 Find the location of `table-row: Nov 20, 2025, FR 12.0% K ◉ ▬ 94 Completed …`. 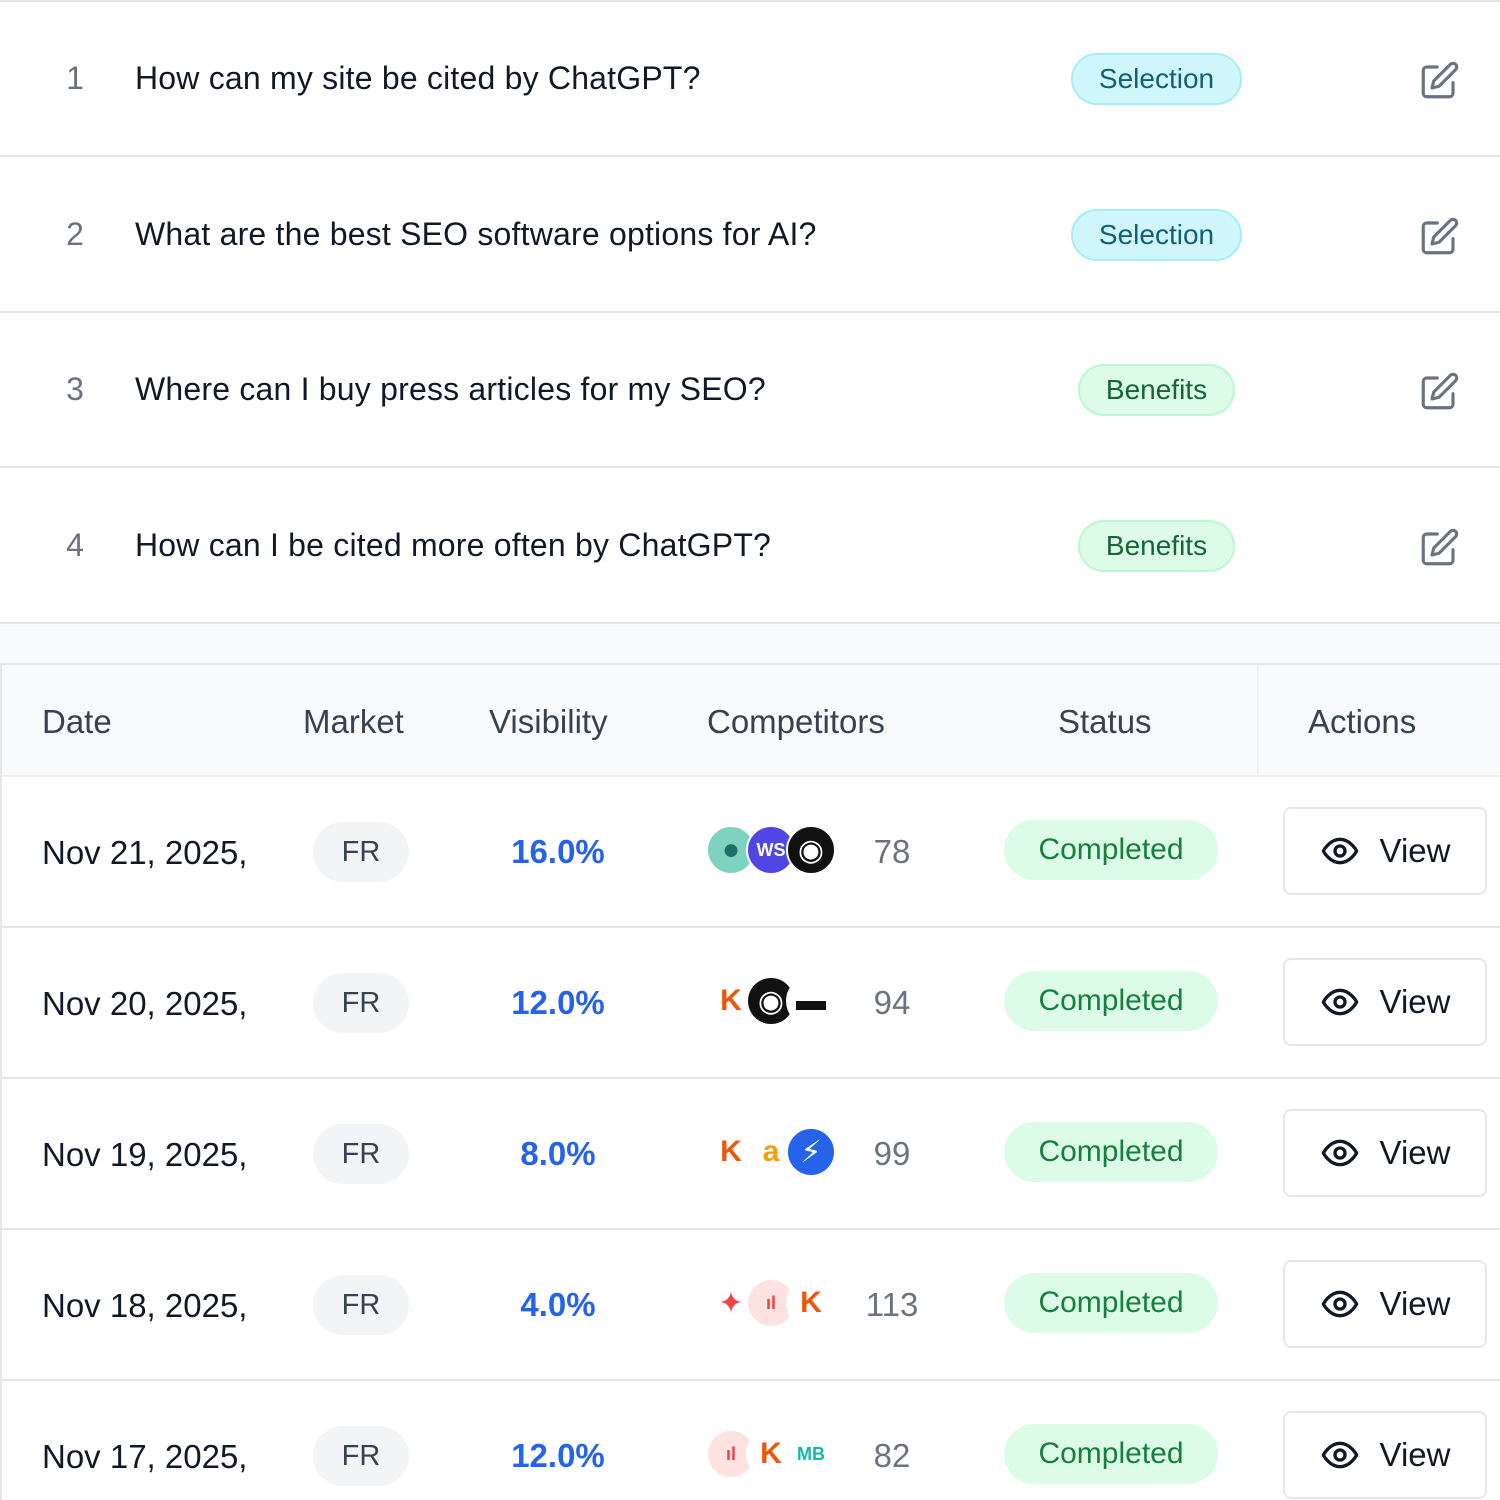

table-row: Nov 20, 2025, FR 12.0% K ◉ ▬ 94 Completed … is located at coordinates (751, 1003).